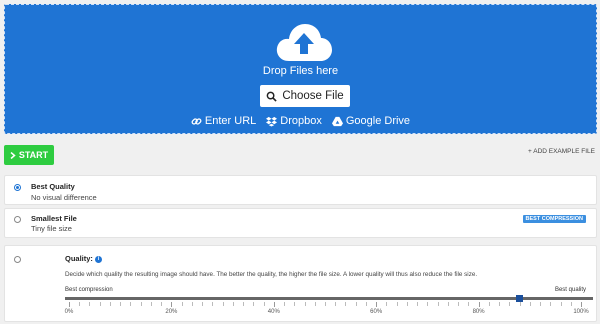 Image resolution: width=600 pixels, height=324 pixels. I want to click on quality-title: Quality:, so click(79, 258).